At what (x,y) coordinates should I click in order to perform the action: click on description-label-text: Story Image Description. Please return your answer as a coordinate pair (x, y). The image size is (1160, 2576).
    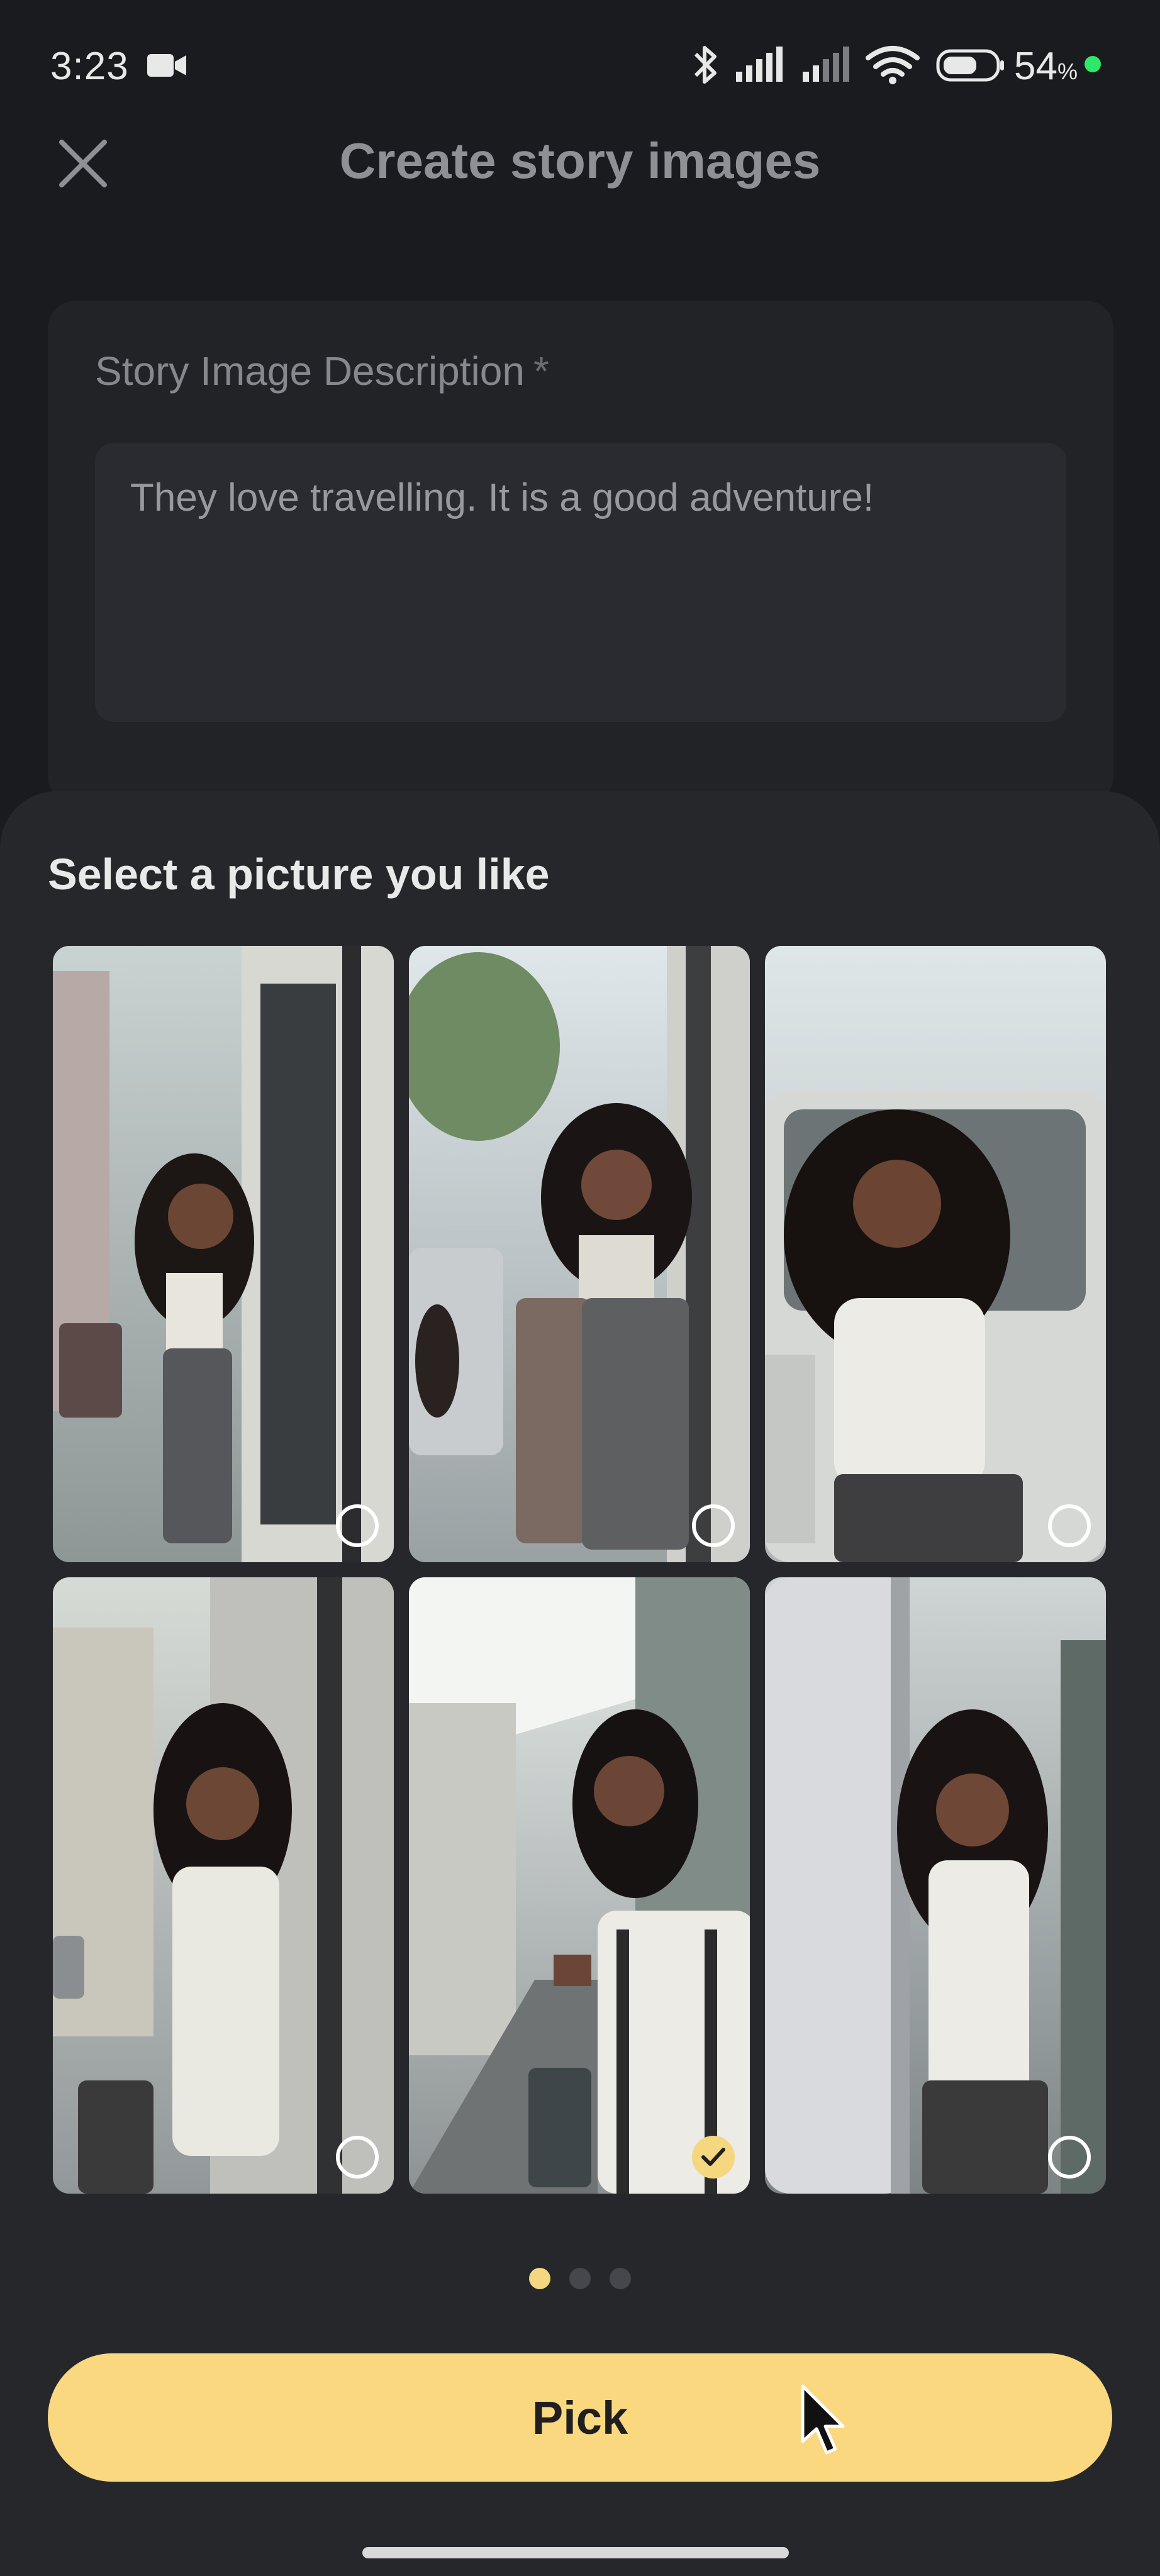
    Looking at the image, I should click on (310, 371).